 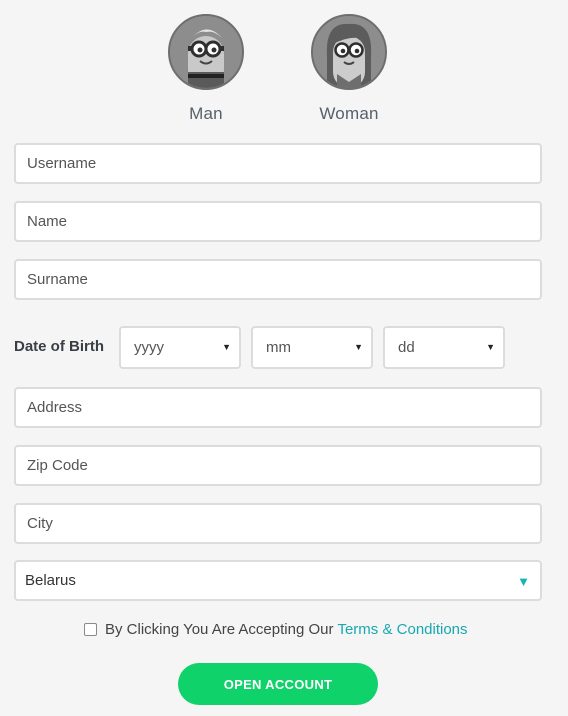 I want to click on gender-option-man: Man, so click(x=206, y=69).